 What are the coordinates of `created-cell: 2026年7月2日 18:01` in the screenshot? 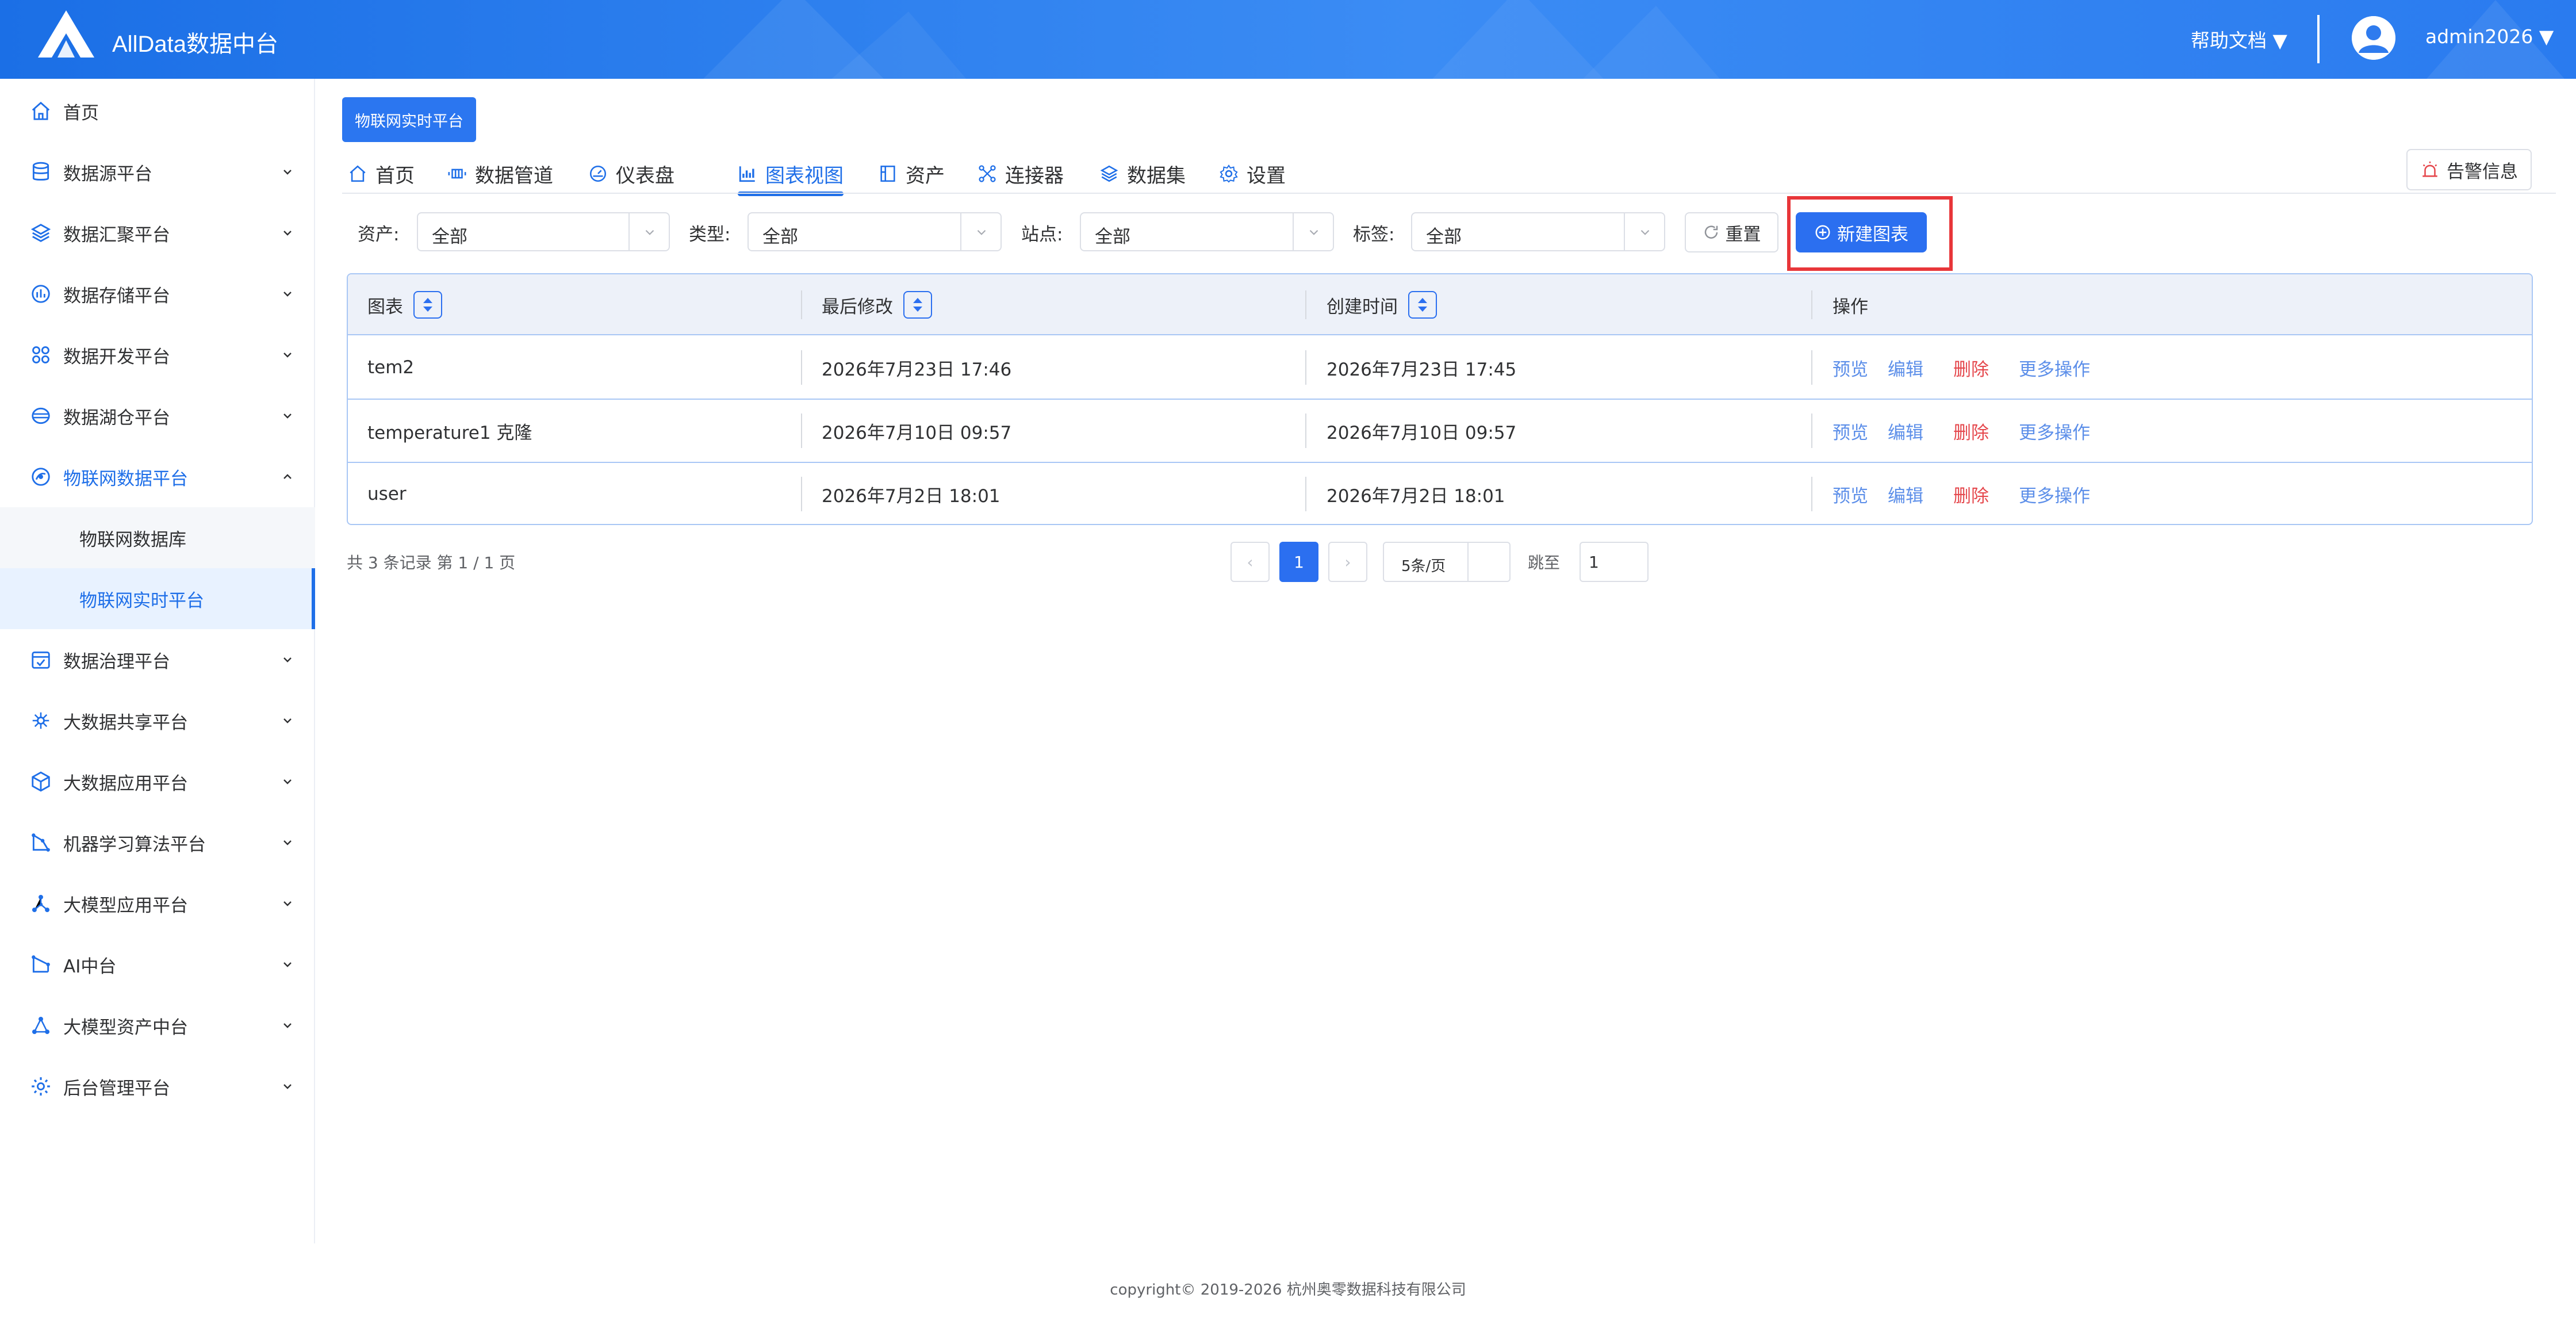 It's located at (1416, 496).